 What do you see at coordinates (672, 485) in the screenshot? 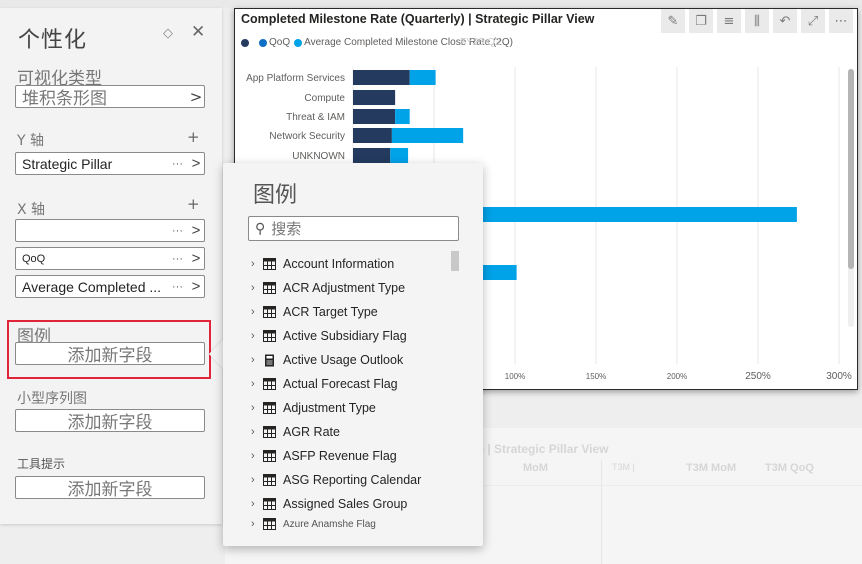
I see `table-row-divider` at bounding box center [672, 485].